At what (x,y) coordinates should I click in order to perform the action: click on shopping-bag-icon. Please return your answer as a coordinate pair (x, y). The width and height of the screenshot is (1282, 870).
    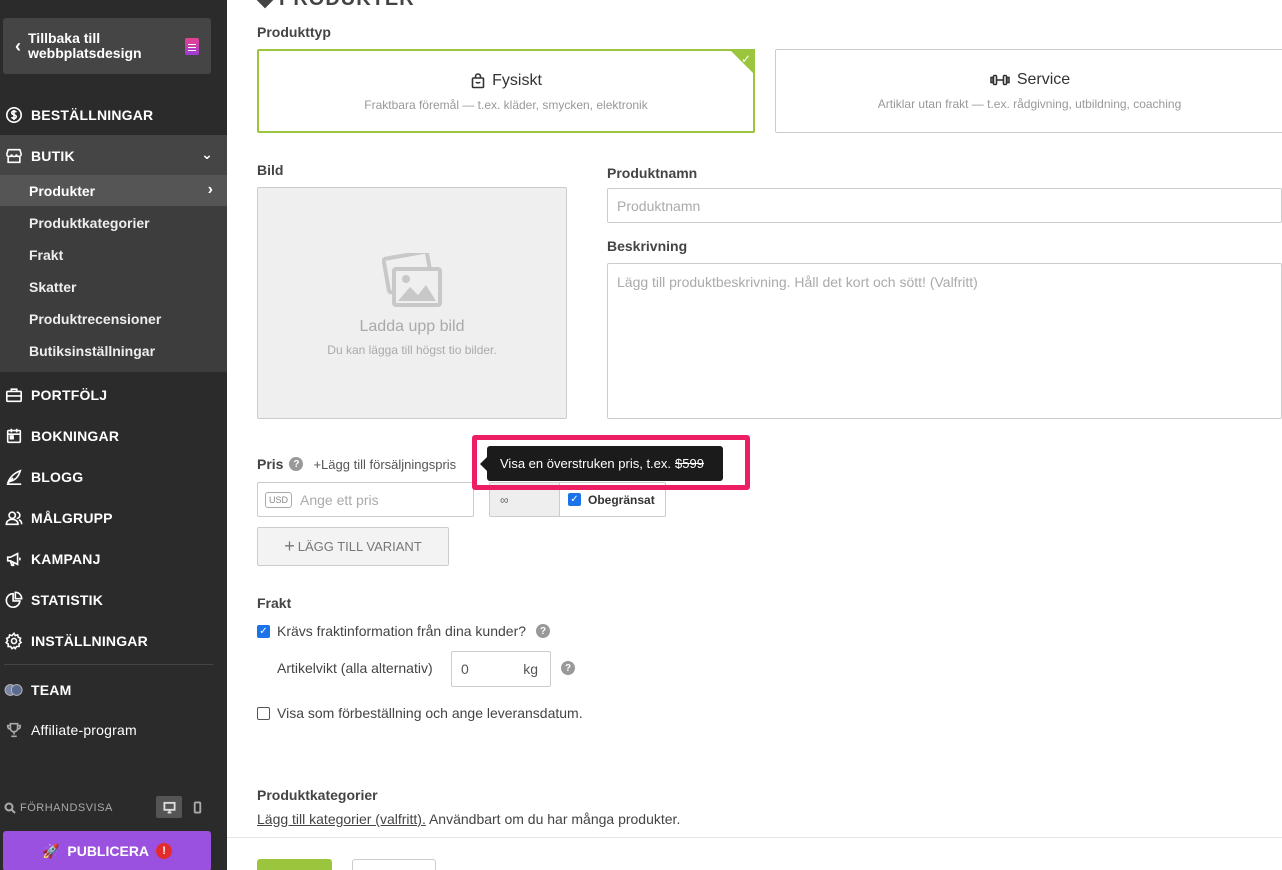
    Looking at the image, I should click on (478, 81).